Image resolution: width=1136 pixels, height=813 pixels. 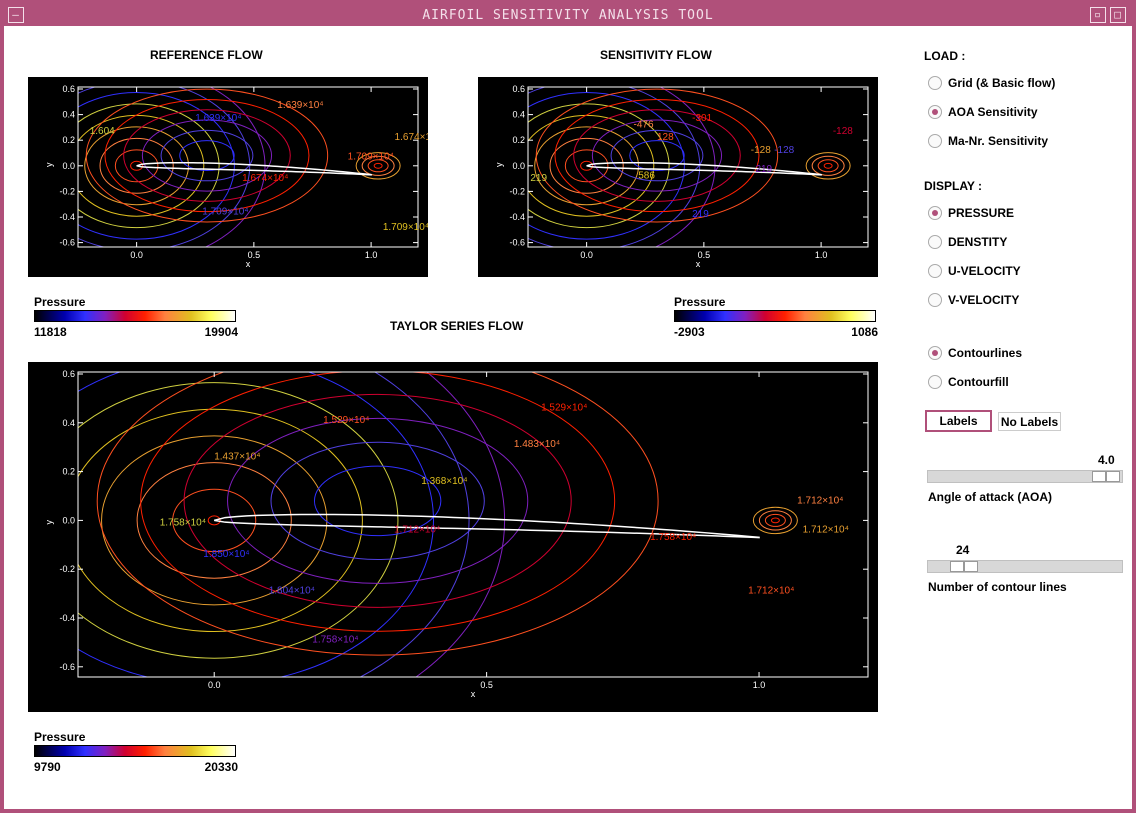 What do you see at coordinates (517, 217) in the screenshot?
I see `y-tick-label: -0.4` at bounding box center [517, 217].